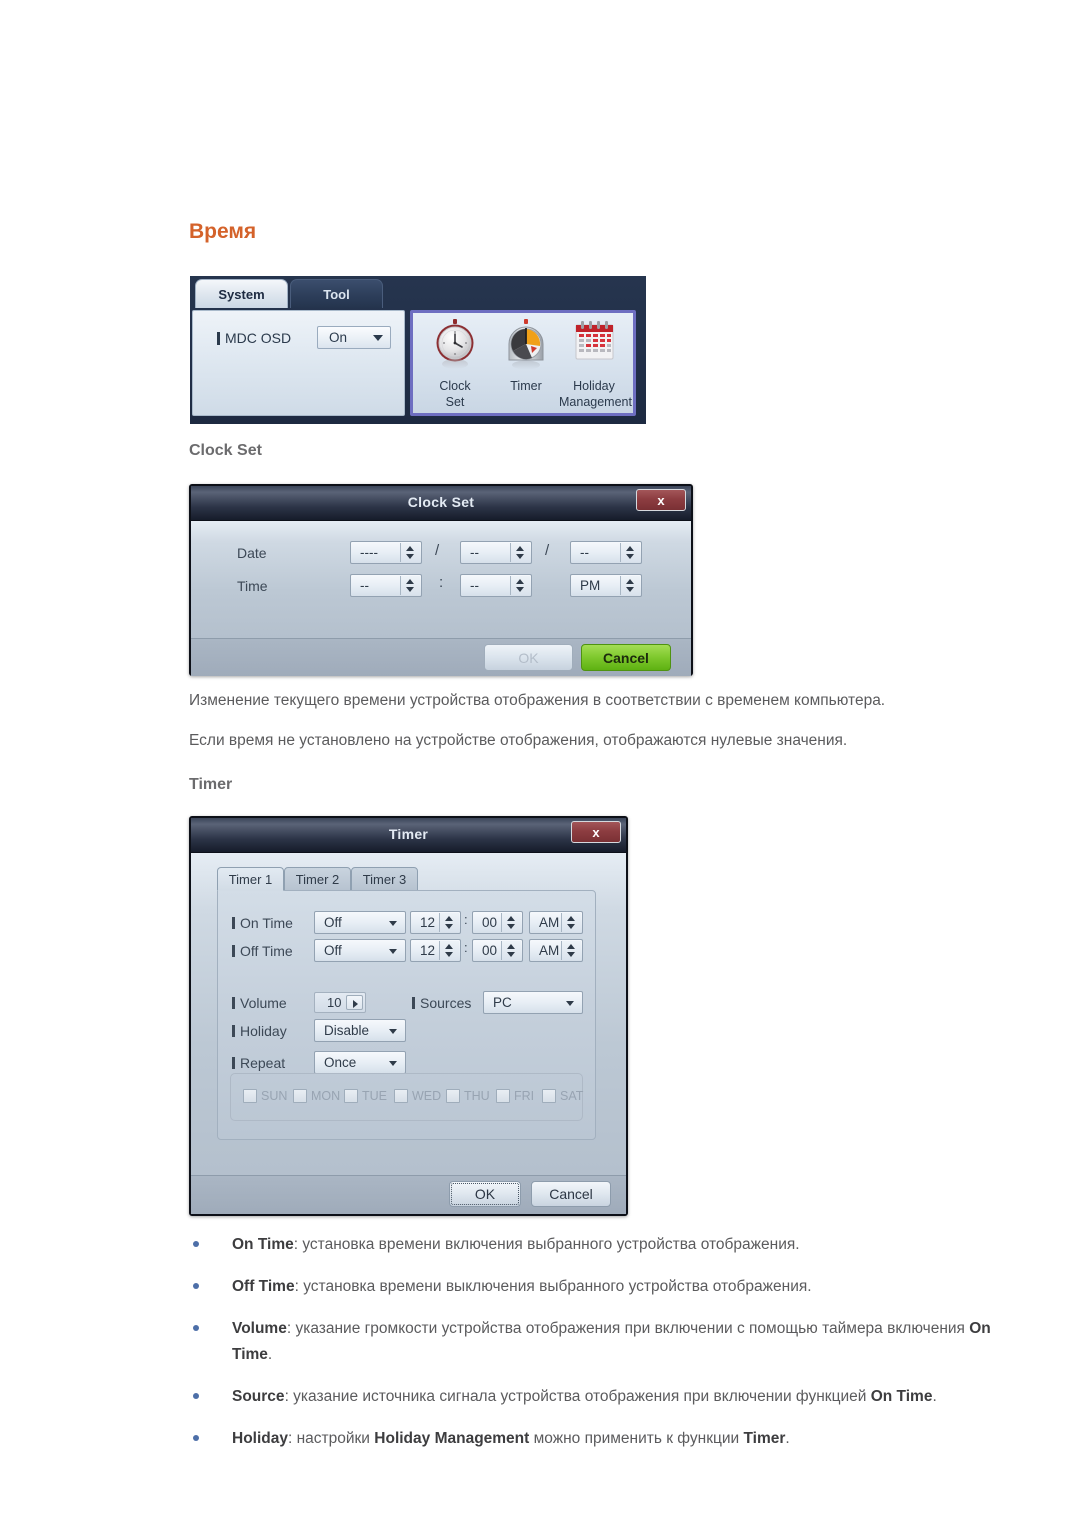 This screenshot has width=1080, height=1527. Describe the element at coordinates (630, 552) in the screenshot. I see `date-day-spin-buttons` at that location.